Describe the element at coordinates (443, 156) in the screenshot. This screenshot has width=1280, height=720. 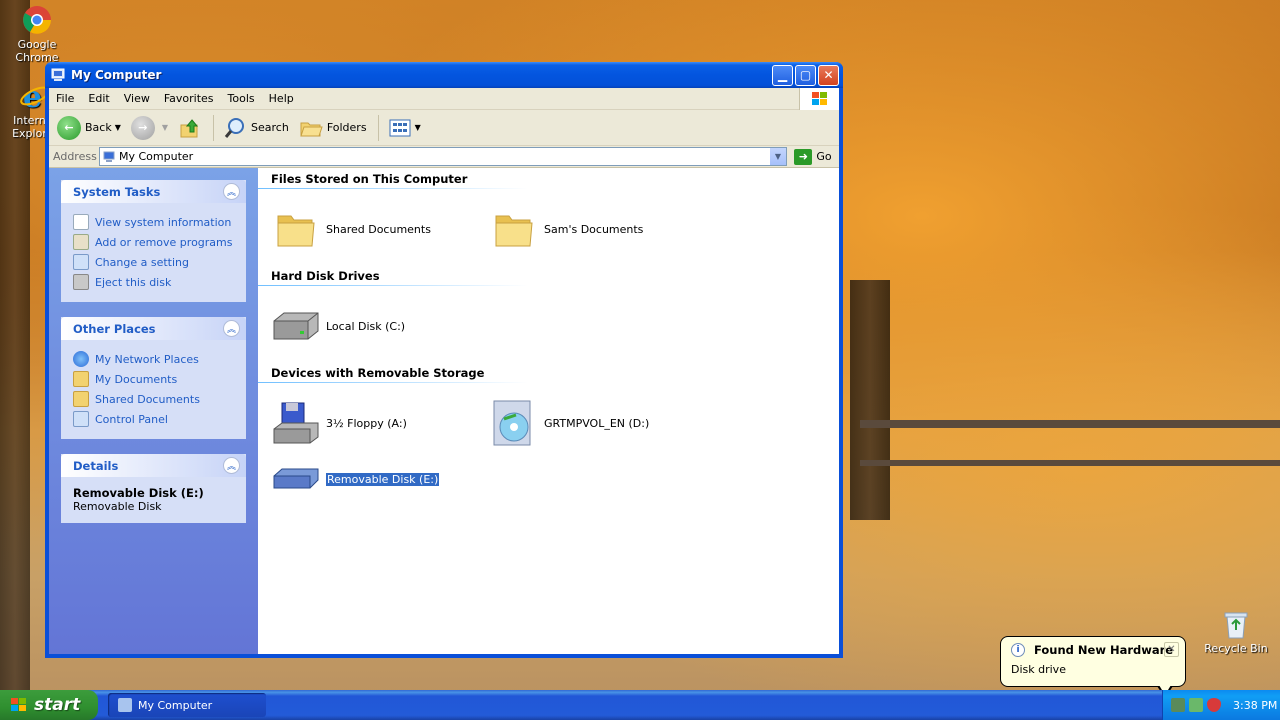
I see `address-field: My Computer ▼` at that location.